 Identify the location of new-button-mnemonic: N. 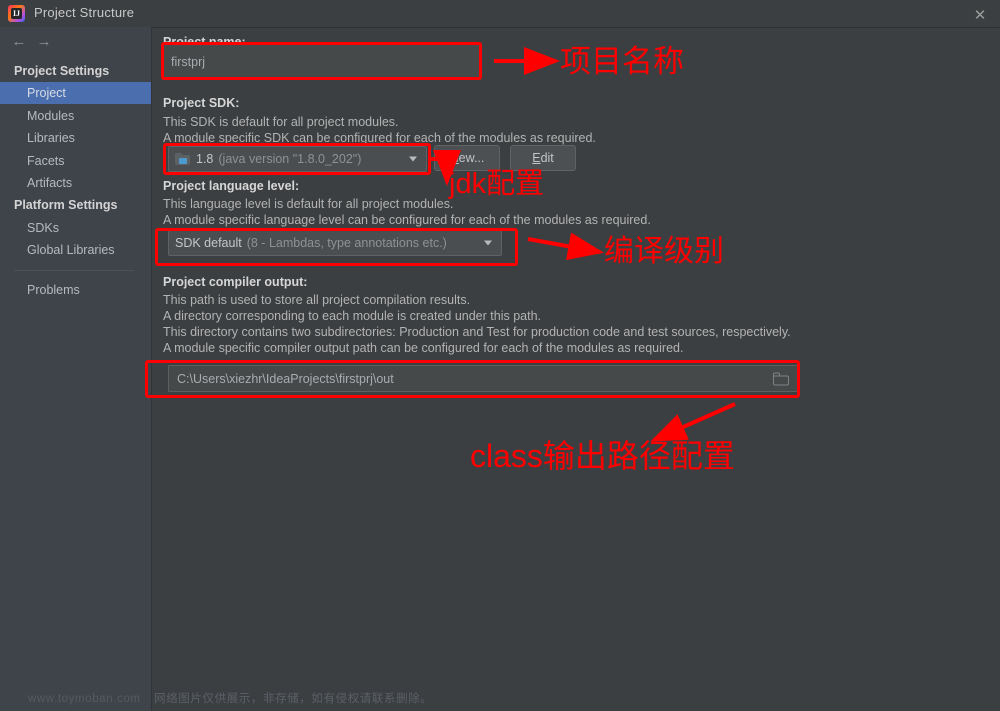
(454, 158).